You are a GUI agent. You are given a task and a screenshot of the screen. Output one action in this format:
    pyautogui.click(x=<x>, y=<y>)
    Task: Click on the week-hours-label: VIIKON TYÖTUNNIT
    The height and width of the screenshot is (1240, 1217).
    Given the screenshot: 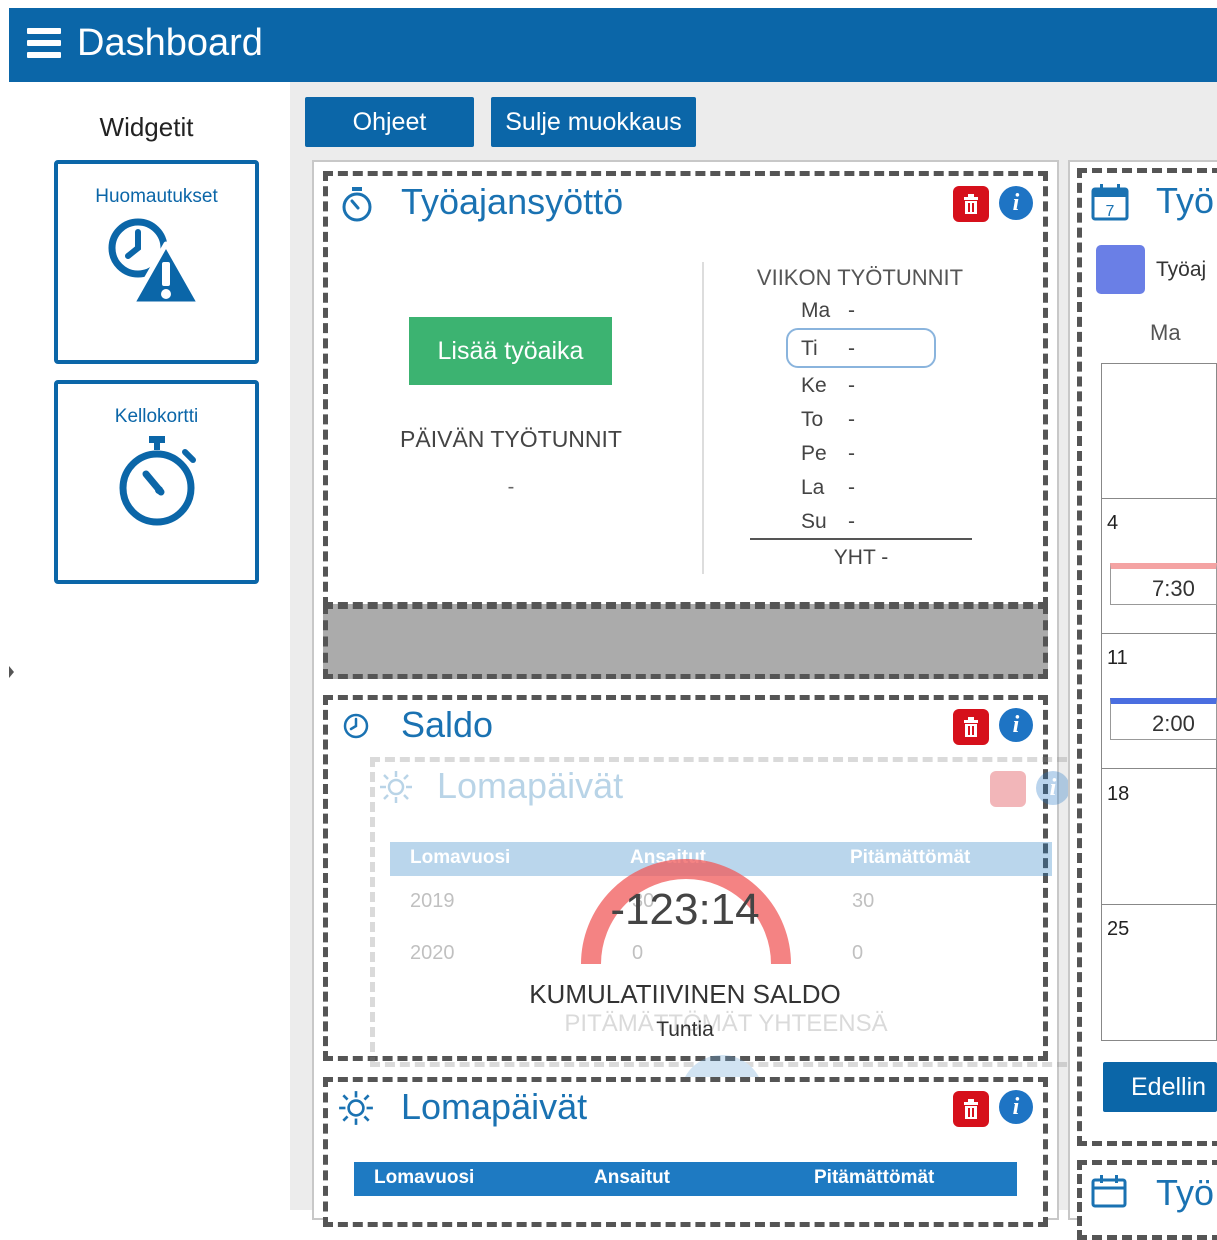 What is the action you would take?
    pyautogui.click(x=860, y=277)
    